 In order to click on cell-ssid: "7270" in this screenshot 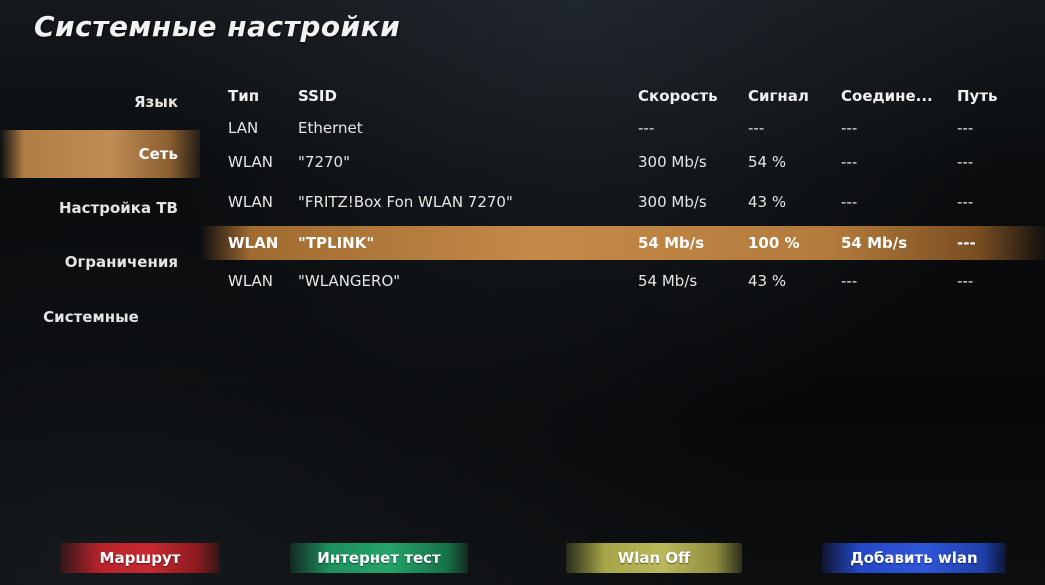, I will do `click(324, 162)`.